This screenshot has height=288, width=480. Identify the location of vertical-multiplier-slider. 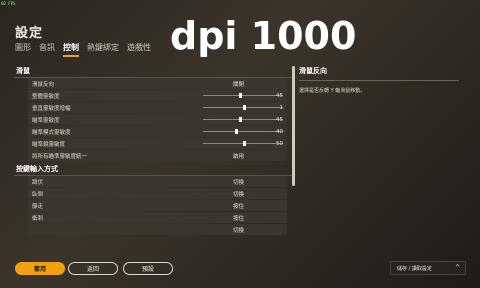
(243, 107).